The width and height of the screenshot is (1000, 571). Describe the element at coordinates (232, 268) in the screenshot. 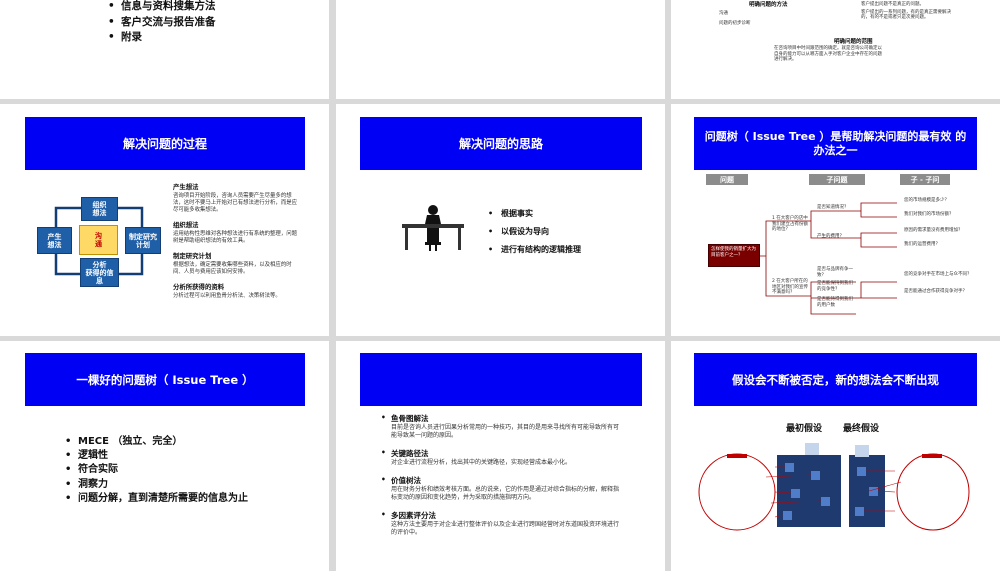

I see `section-text: 根据想法，确定需要收集哪些资料，以及相应的时间、人员与费用应该如何安排。` at that location.